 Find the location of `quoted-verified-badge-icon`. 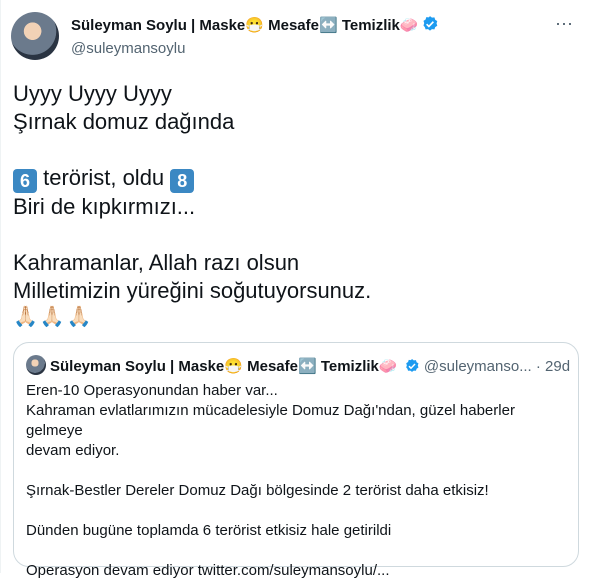

quoted-verified-badge-icon is located at coordinates (412, 369).